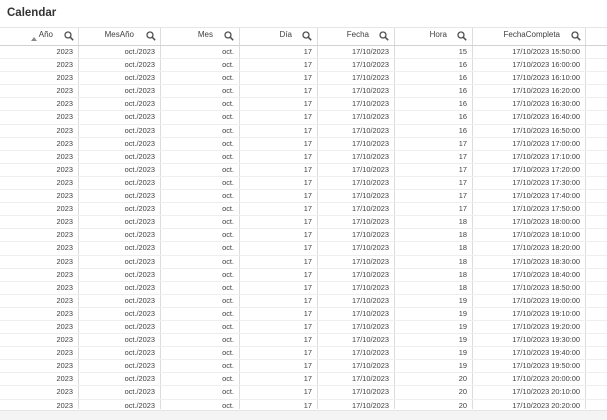 The image size is (607, 420). What do you see at coordinates (529, 340) in the screenshot?
I see `cell-full-datetime: 17/10/2023 19:30:00` at bounding box center [529, 340].